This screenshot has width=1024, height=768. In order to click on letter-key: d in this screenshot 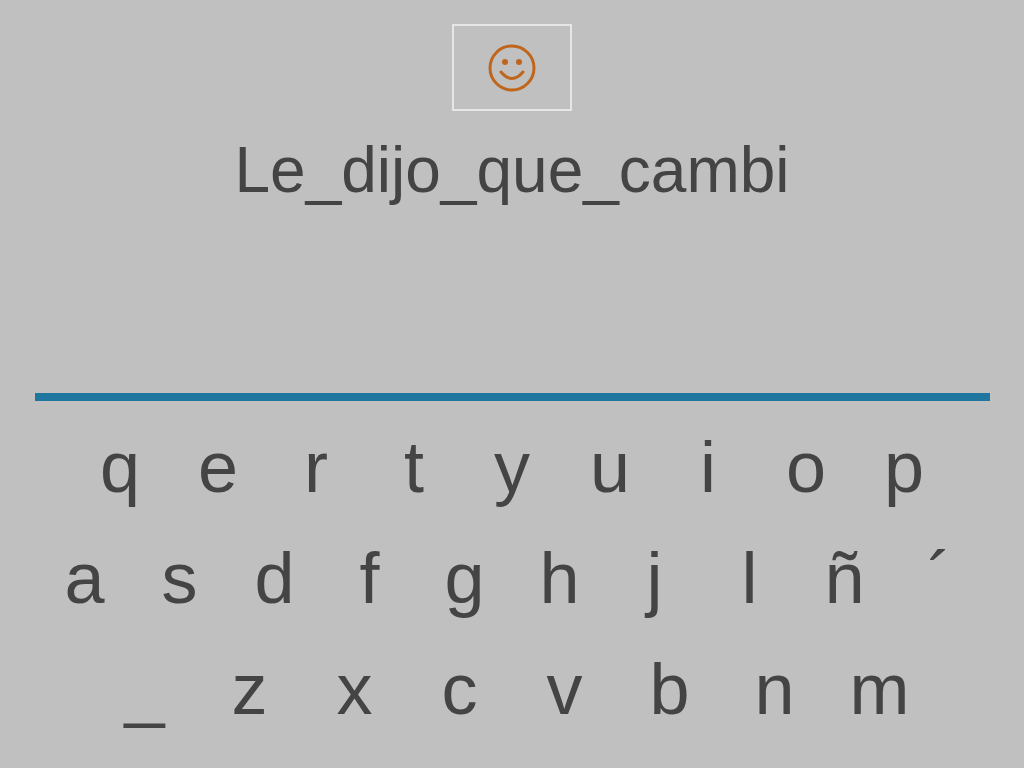, I will do `click(274, 577)`.